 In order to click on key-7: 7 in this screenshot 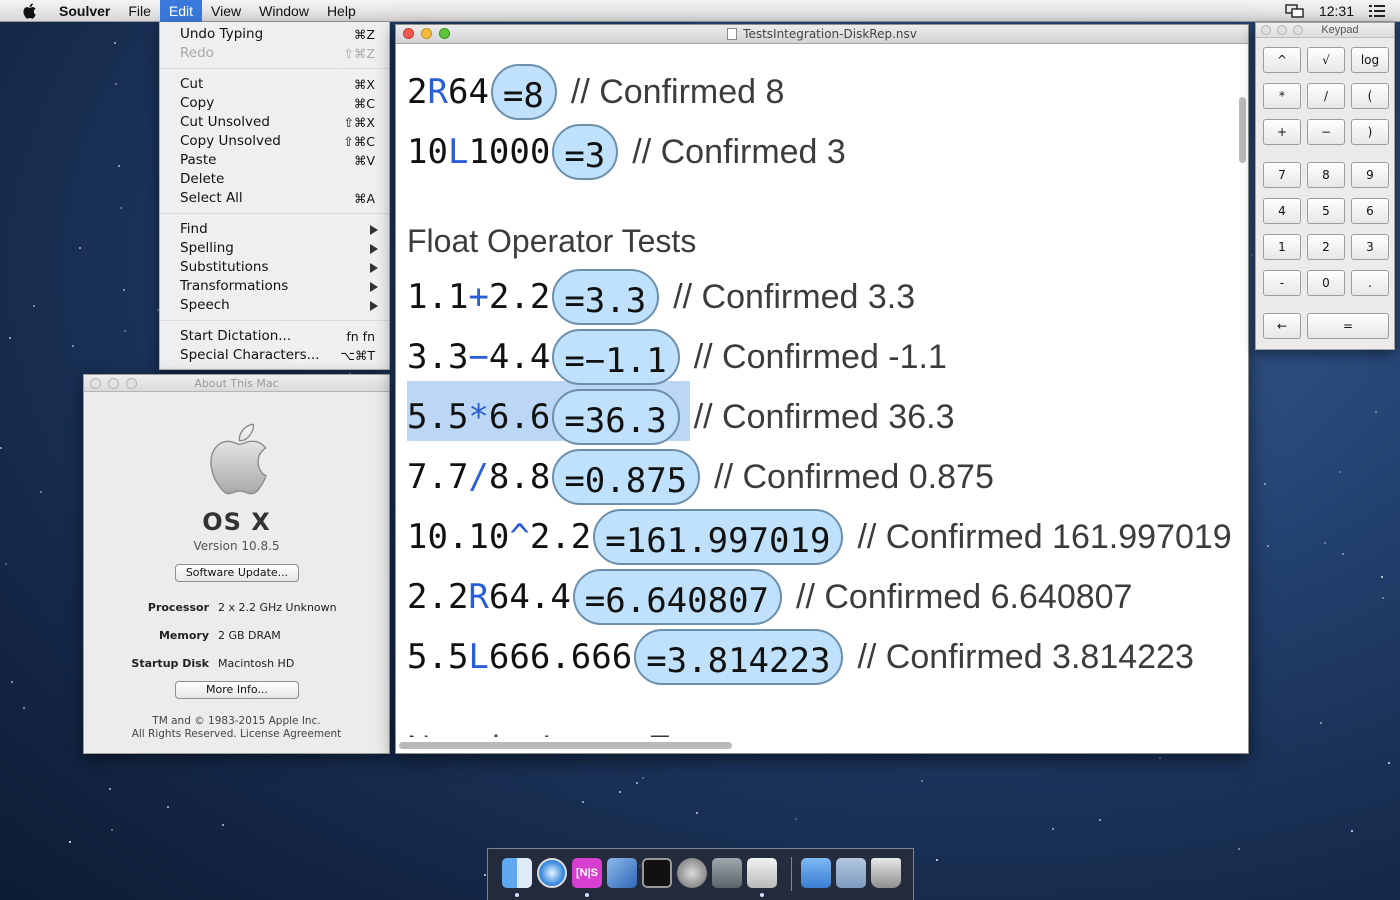, I will do `click(1282, 175)`.